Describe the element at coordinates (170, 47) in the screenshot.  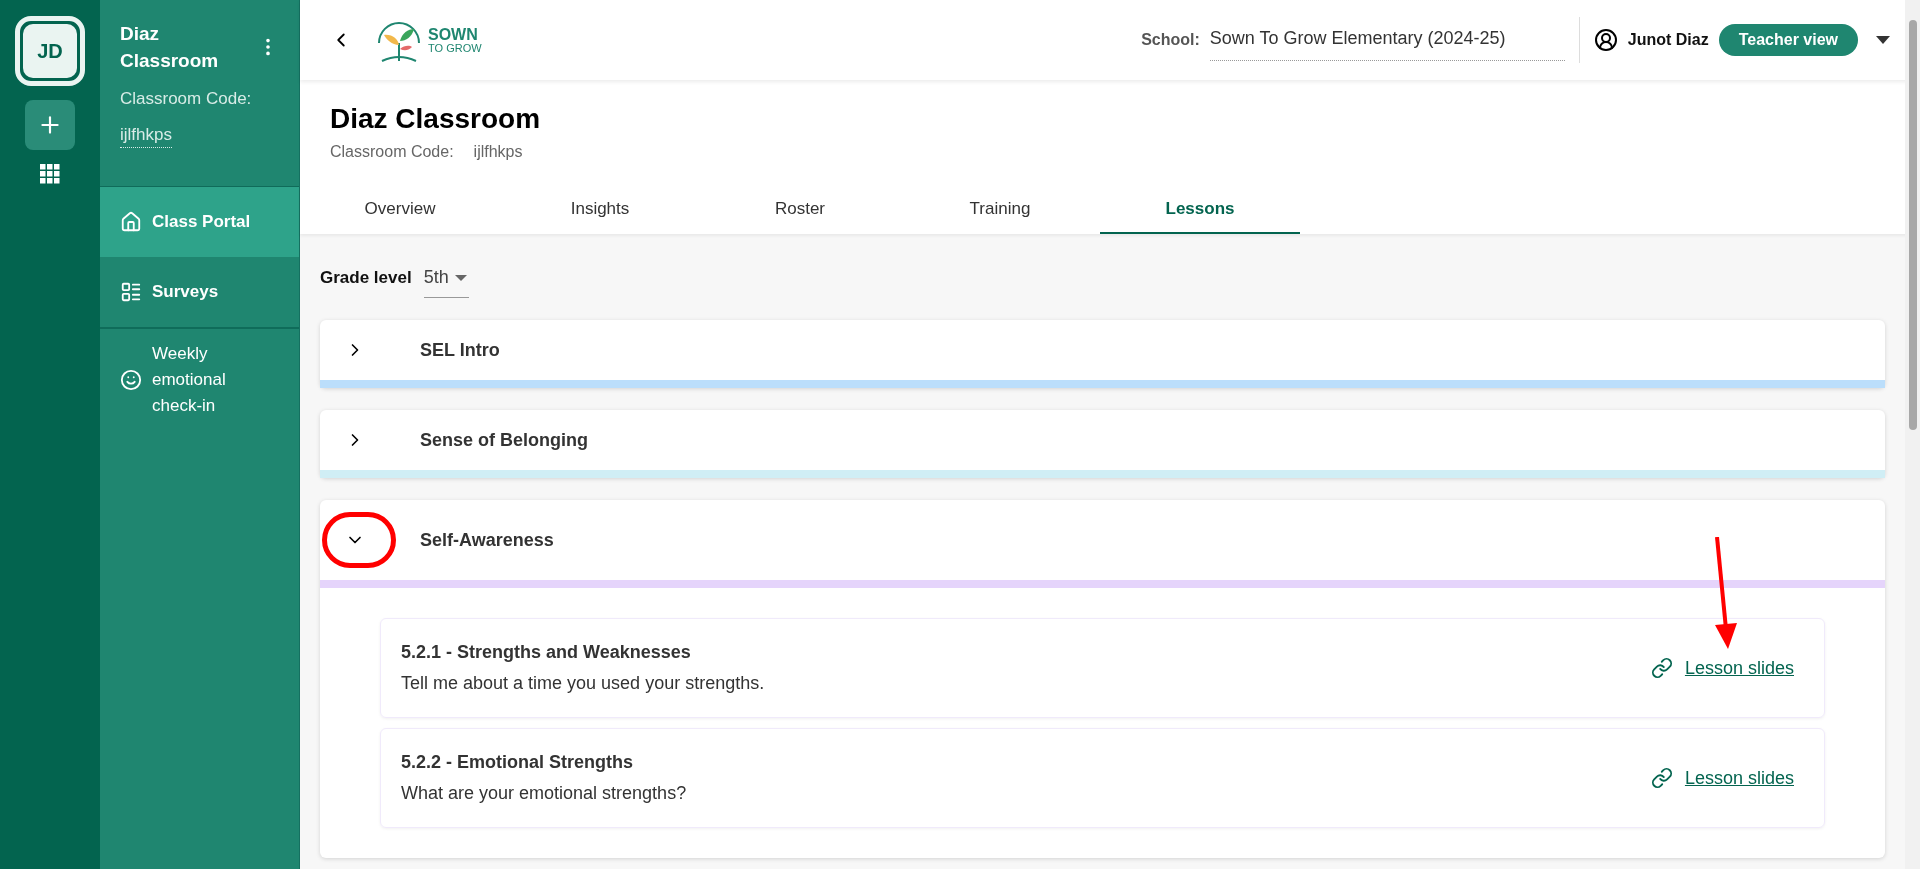
I see `classroom-name: Diaz Classroom` at that location.